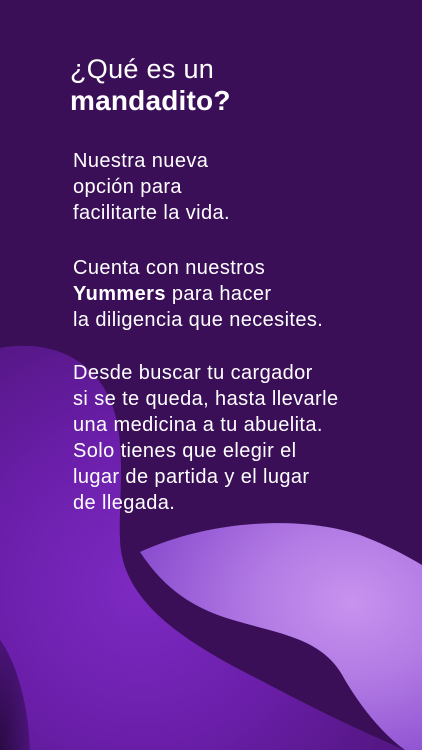  Describe the element at coordinates (193, 373) in the screenshot. I see `paragraph-examples-line: Desde buscar tu cargador` at that location.